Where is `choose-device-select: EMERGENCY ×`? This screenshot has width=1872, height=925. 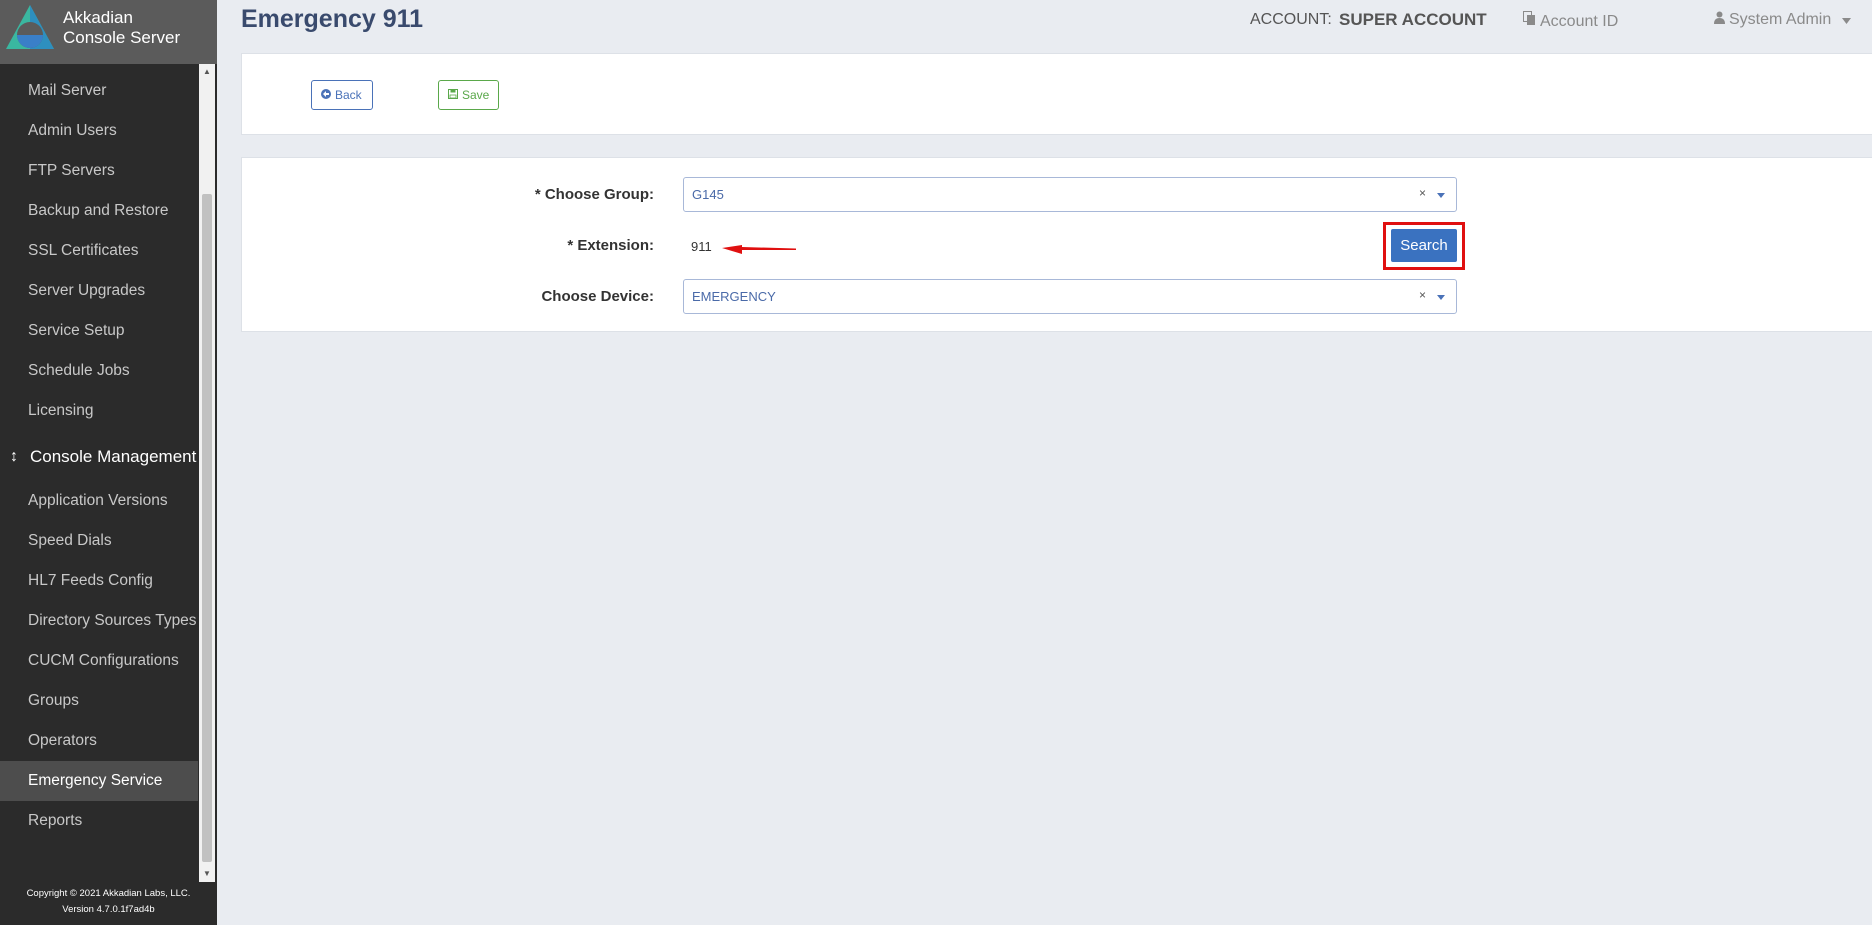
choose-device-select: EMERGENCY × is located at coordinates (1070, 296).